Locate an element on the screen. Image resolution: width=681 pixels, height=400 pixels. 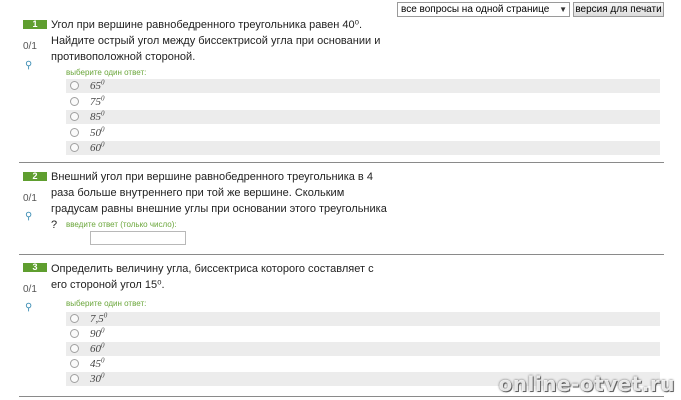
option-label: 900 is located at coordinates (97, 333).